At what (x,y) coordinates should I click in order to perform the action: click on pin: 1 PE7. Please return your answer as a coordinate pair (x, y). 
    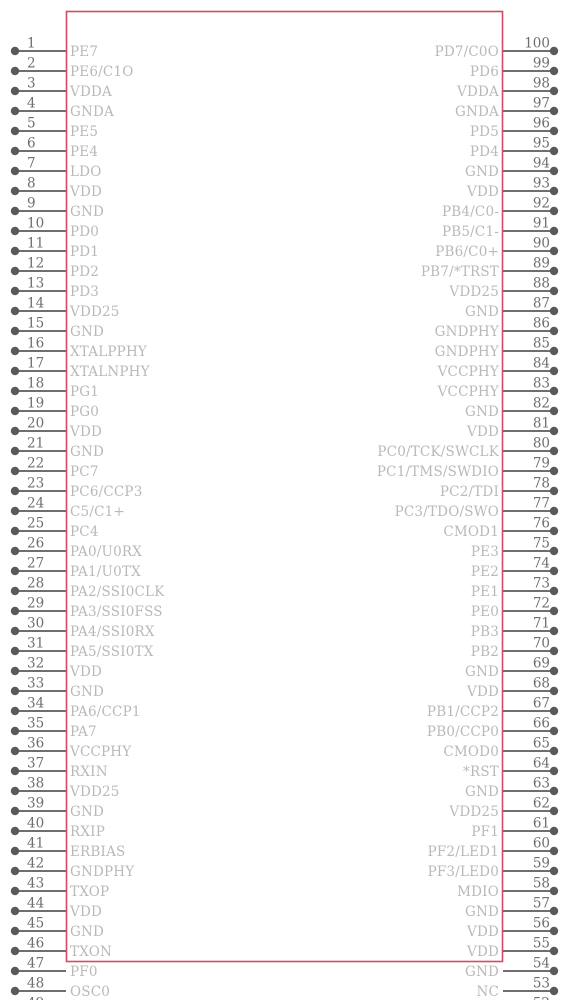
    Looking at the image, I should click on (54, 48).